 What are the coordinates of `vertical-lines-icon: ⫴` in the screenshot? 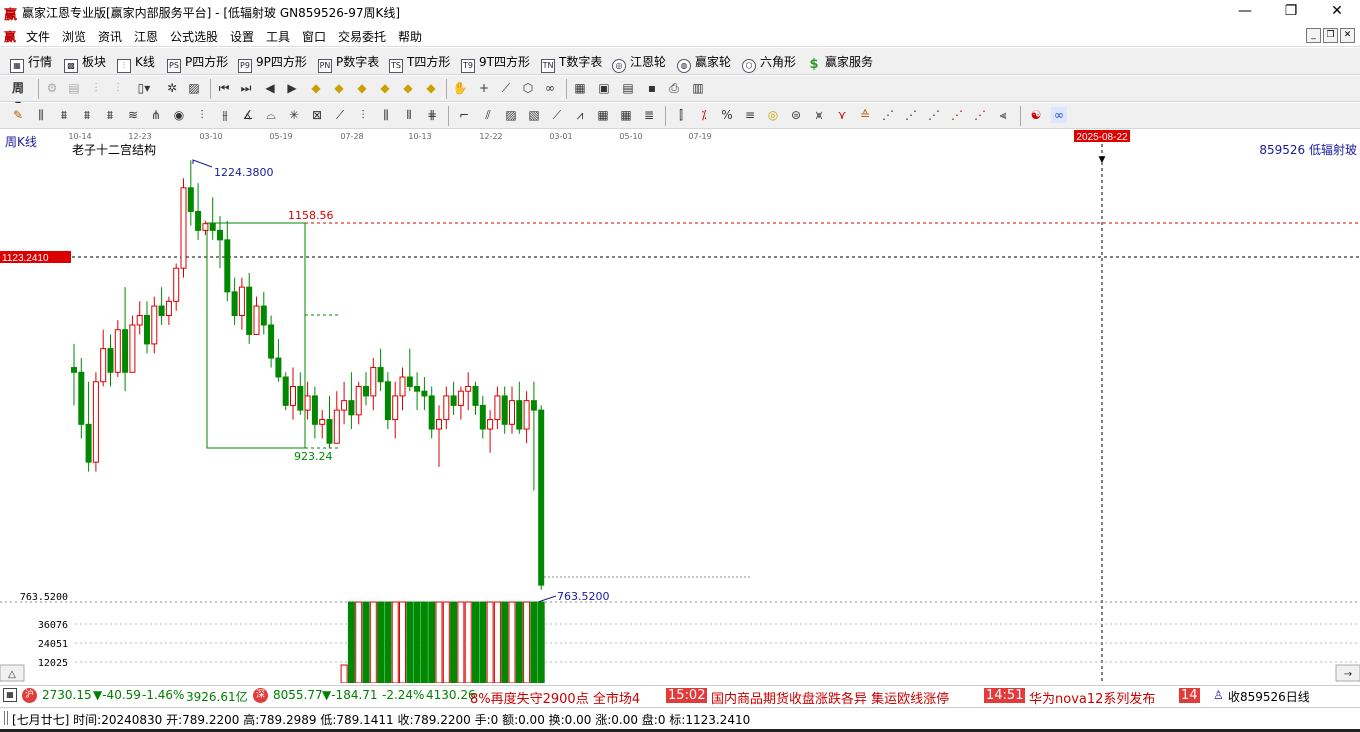 It's located at (409, 115).